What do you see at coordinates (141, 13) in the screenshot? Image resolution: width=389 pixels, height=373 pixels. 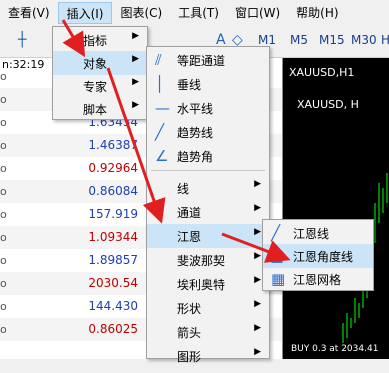 I see `menu-charts: 图表(C)` at bounding box center [141, 13].